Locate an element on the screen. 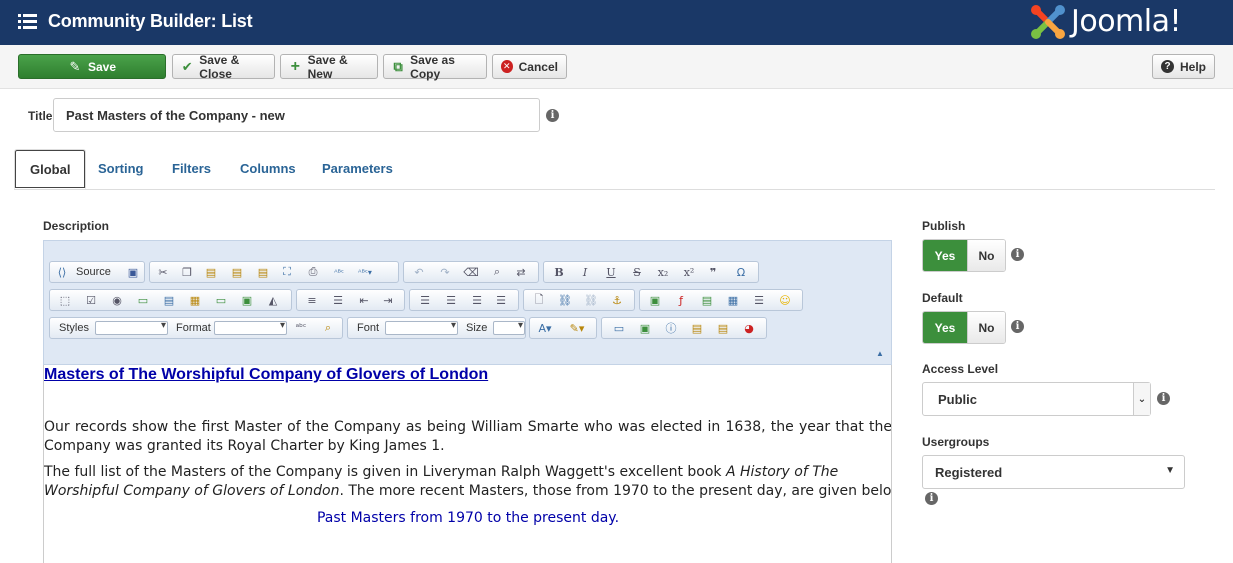 Image resolution: width=1233 pixels, height=563 pixels. tab-parameters: Parameters is located at coordinates (357, 169).